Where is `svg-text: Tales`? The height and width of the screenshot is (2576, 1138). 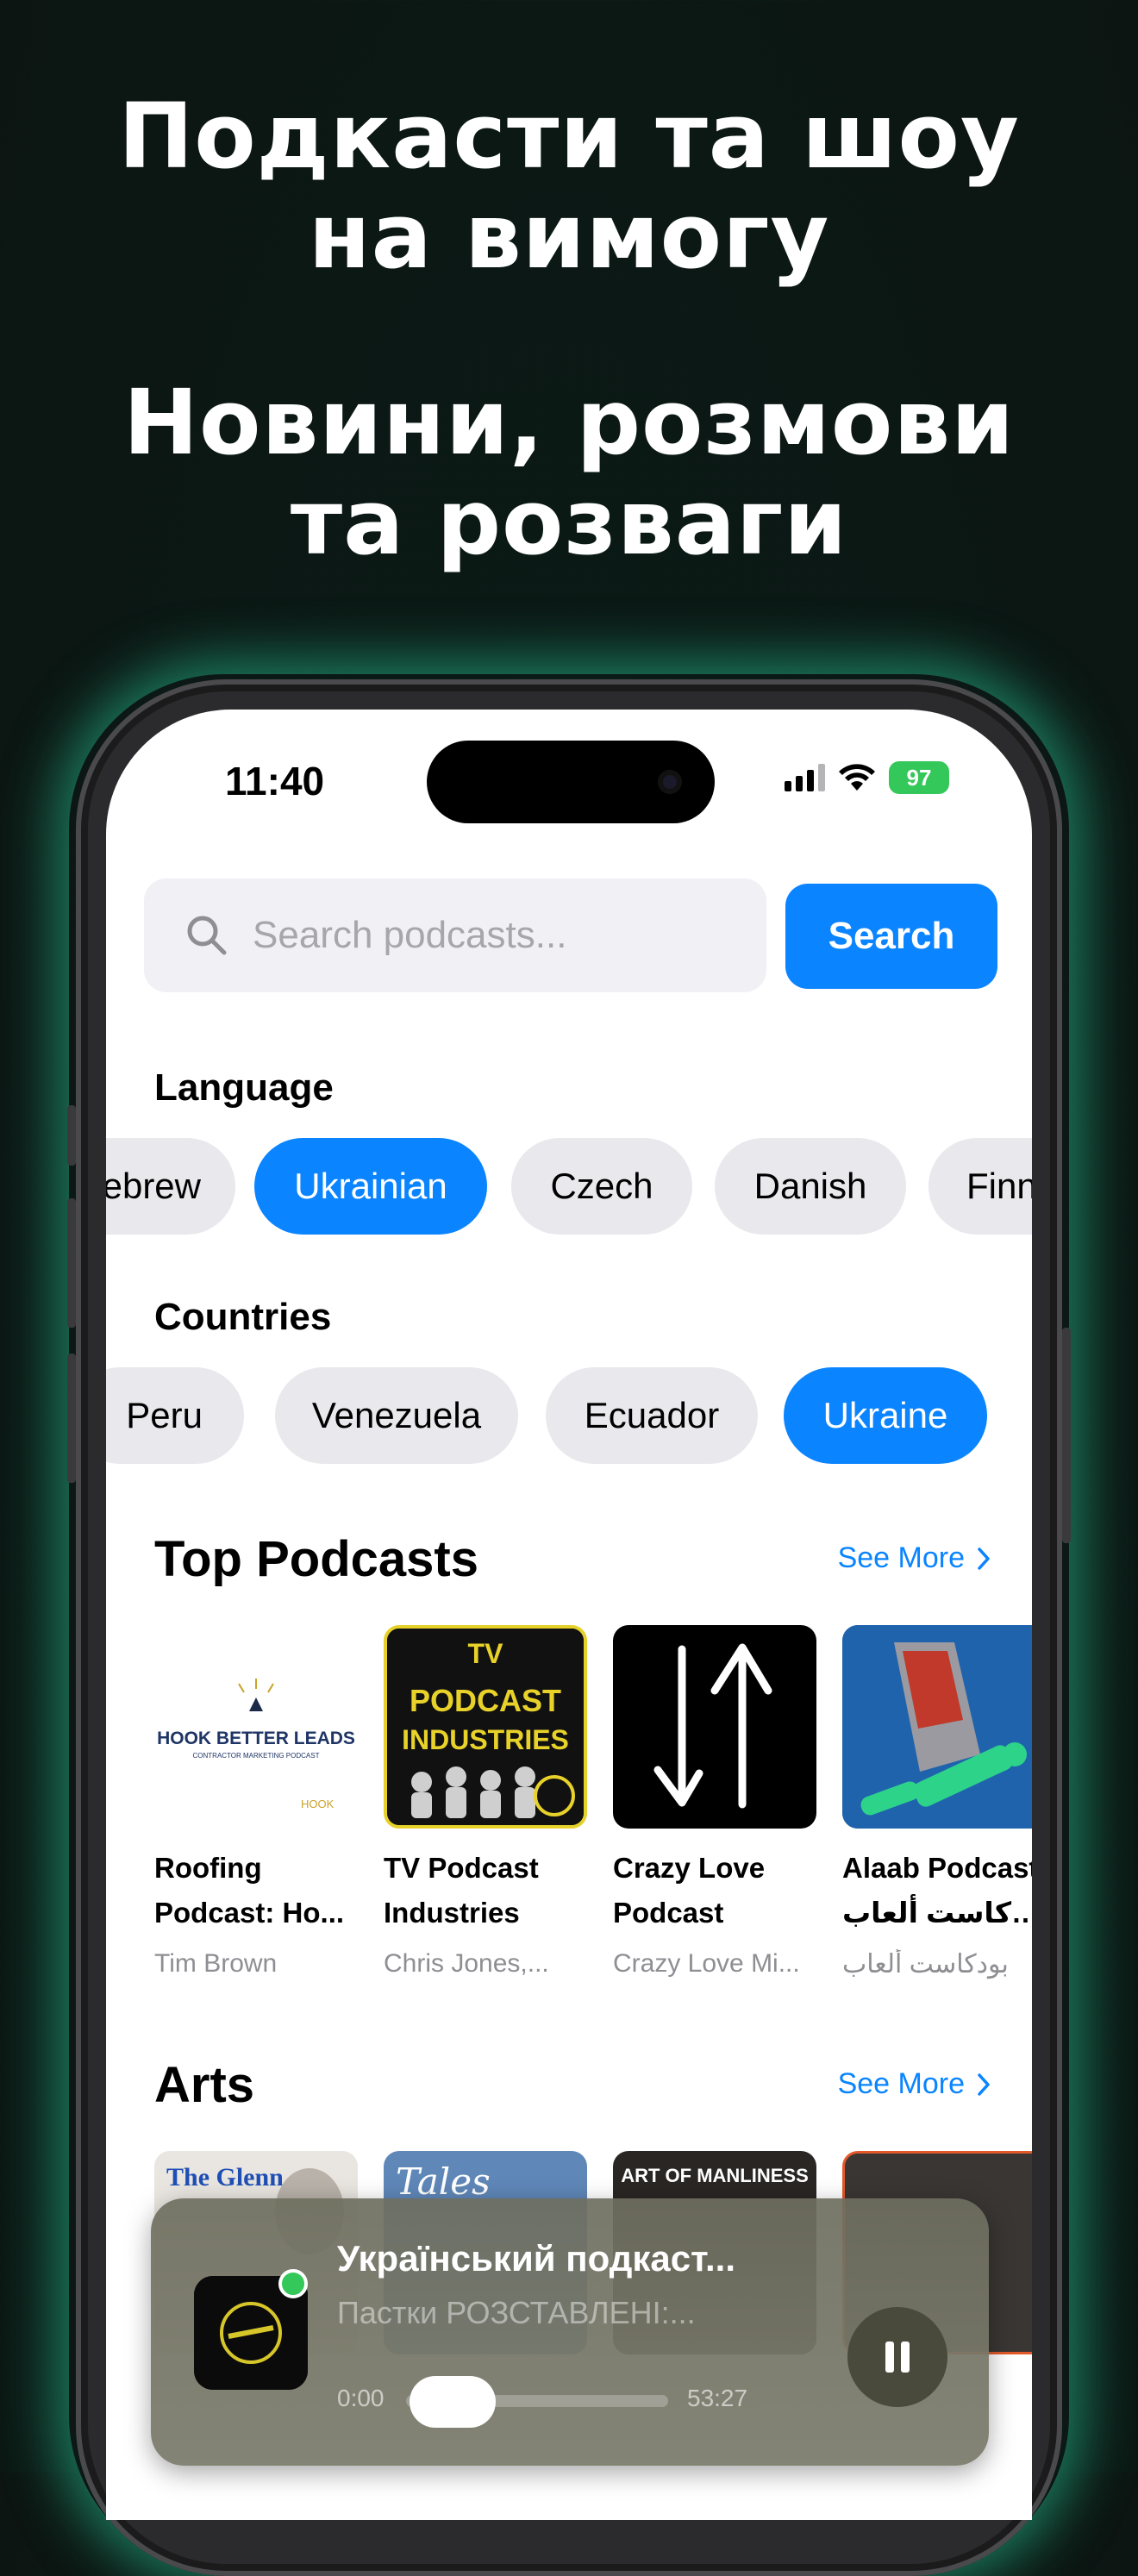 svg-text: Tales is located at coordinates (443, 2181).